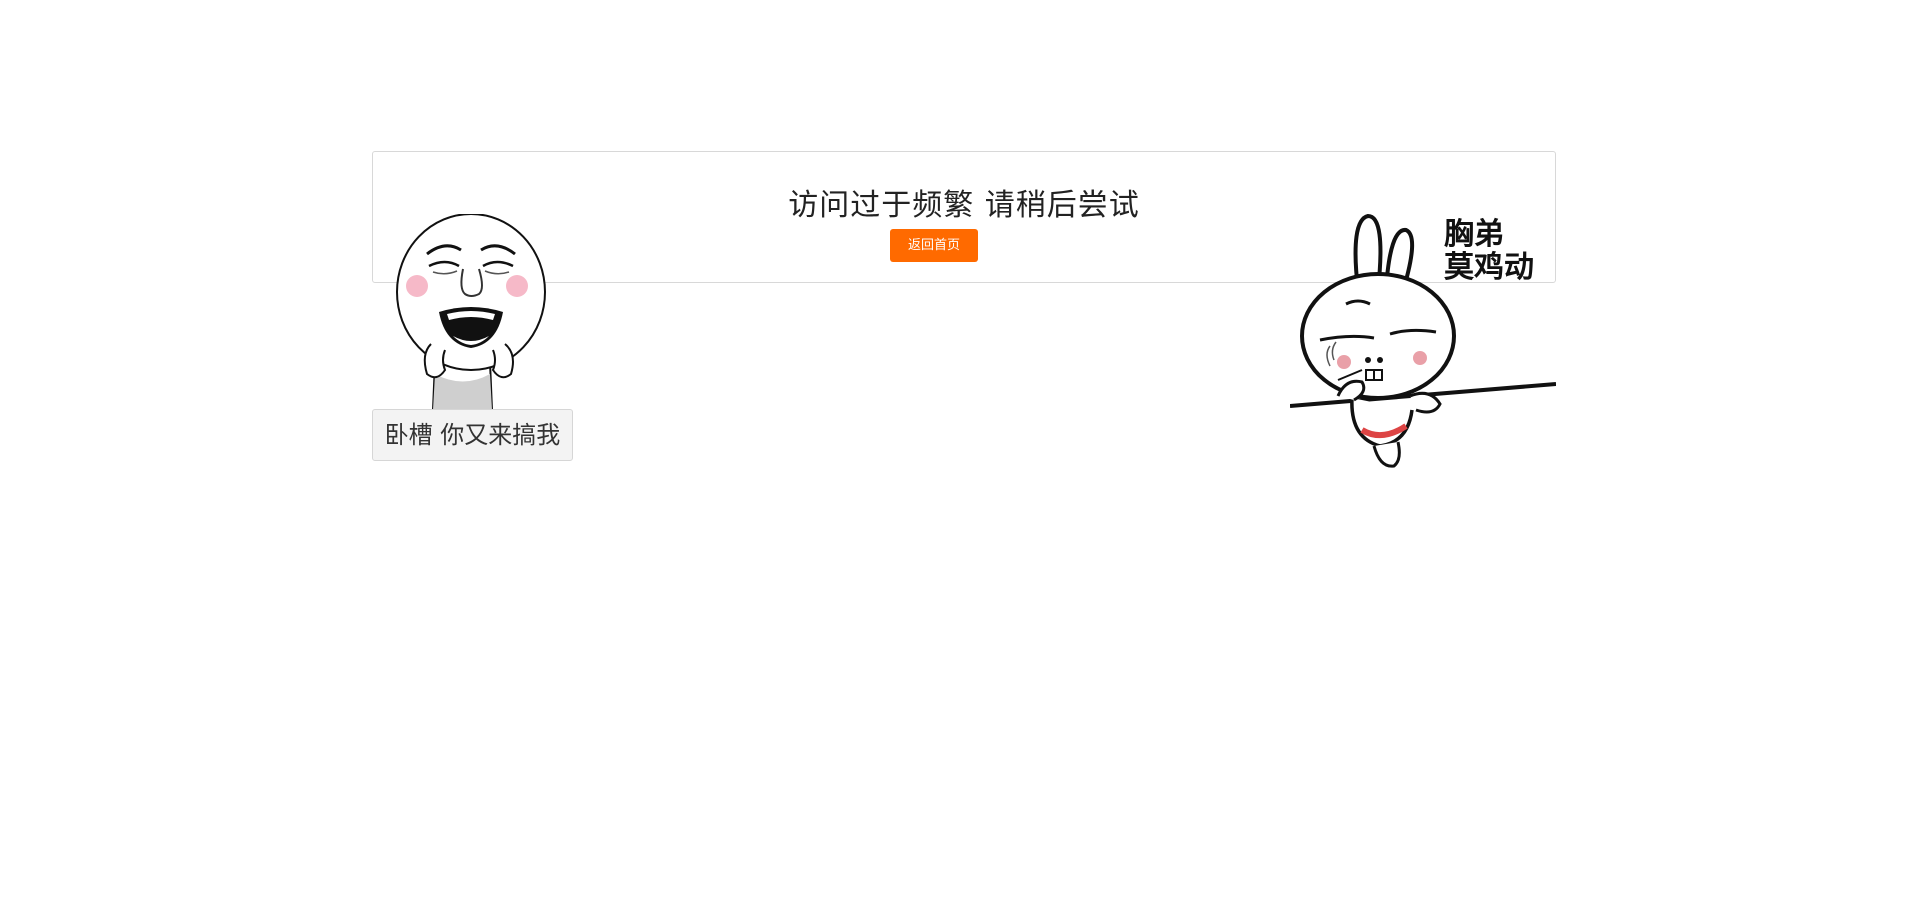 Image resolution: width=1919 pixels, height=907 pixels. I want to click on return-home-button: 返回首页, so click(934, 245).